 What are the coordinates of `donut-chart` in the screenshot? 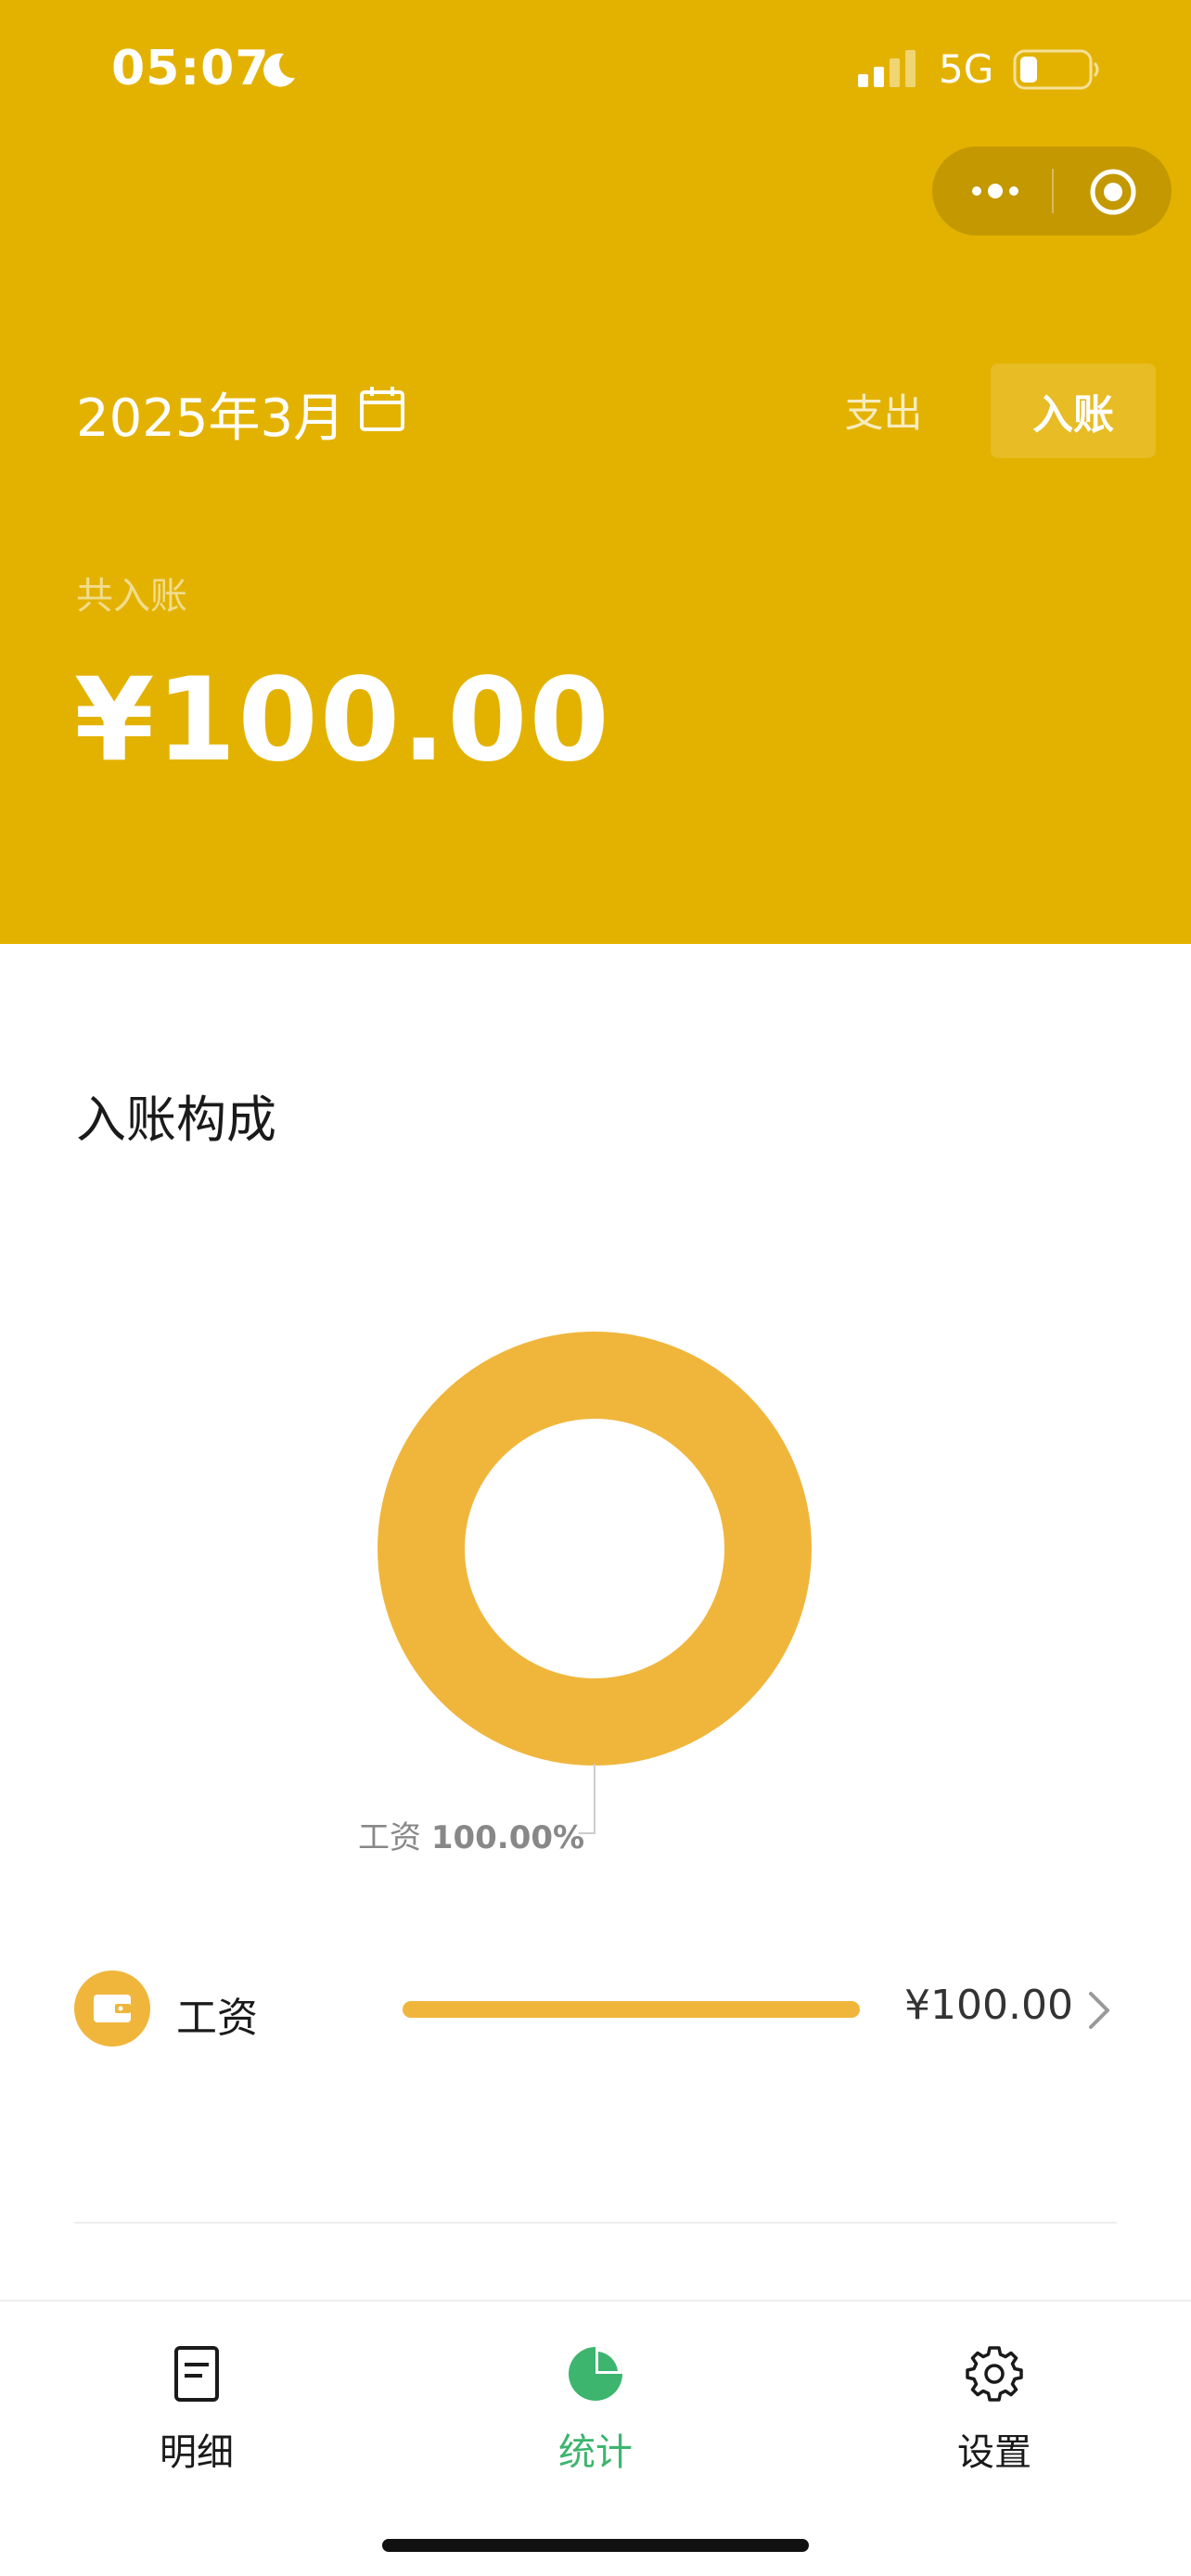 It's located at (595, 1583).